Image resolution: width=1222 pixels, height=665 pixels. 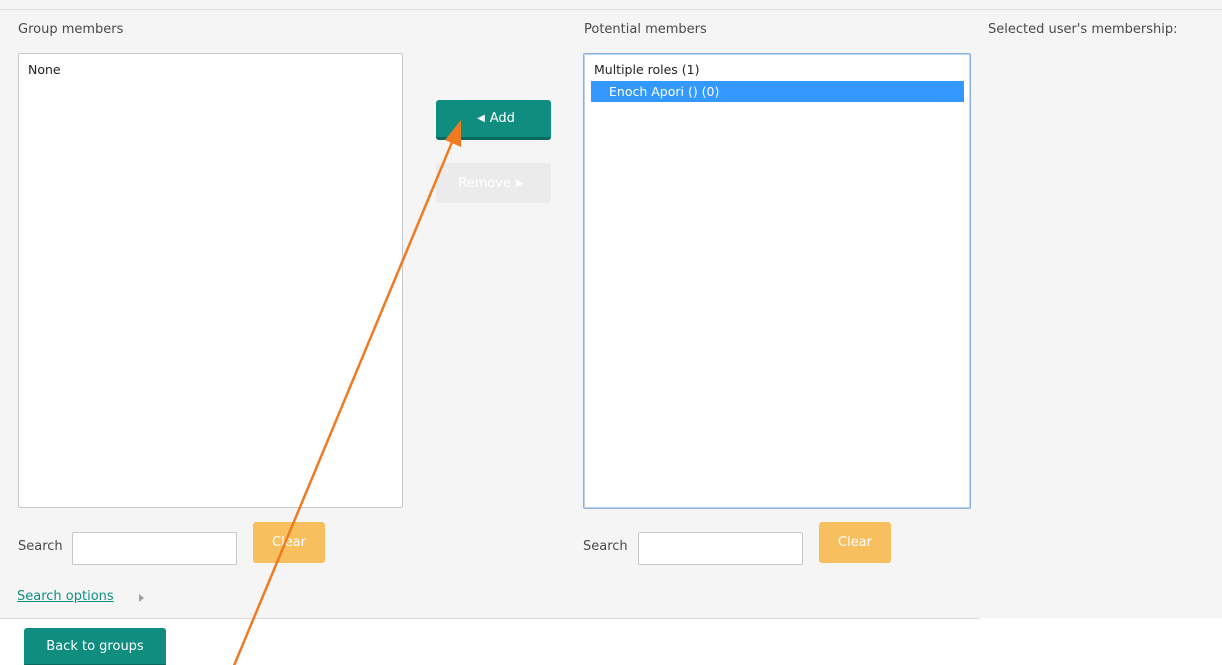 What do you see at coordinates (154, 548) in the screenshot?
I see `search-input-group-members` at bounding box center [154, 548].